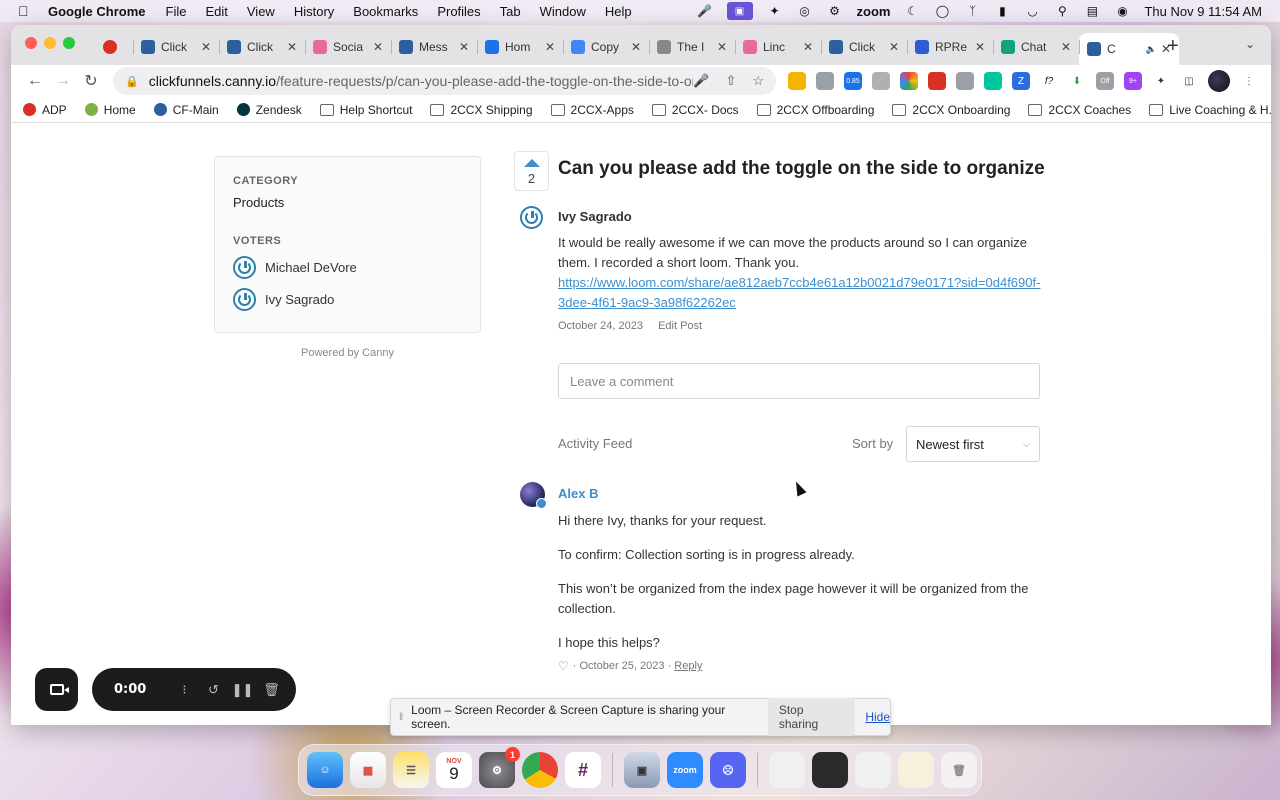 The image size is (1280, 800). Describe the element at coordinates (1249, 81) in the screenshot. I see `chrome-menu-icon: ⋮` at that location.